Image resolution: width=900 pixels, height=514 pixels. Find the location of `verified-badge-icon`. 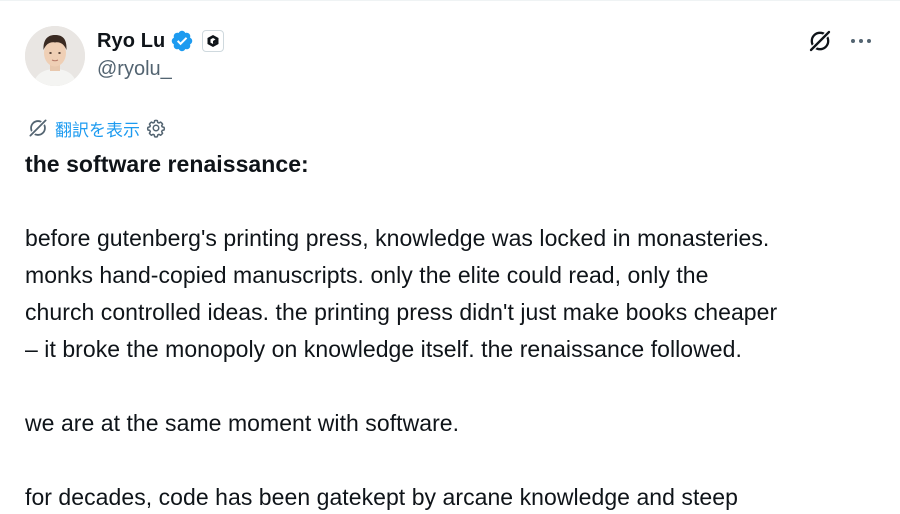

verified-badge-icon is located at coordinates (182, 41).